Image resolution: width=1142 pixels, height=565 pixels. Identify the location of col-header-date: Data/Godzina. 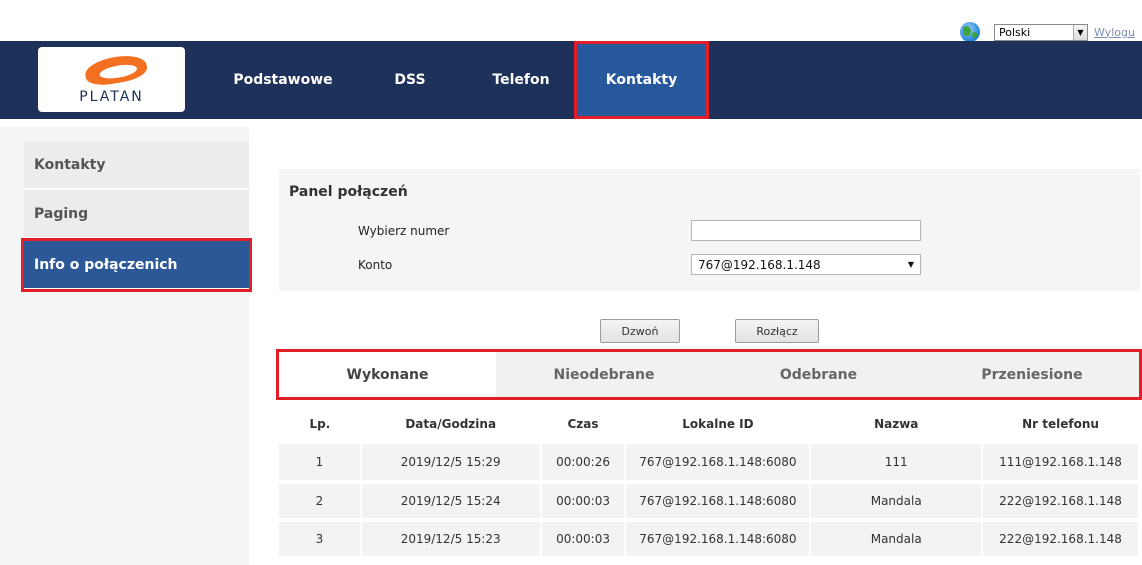
(450, 424).